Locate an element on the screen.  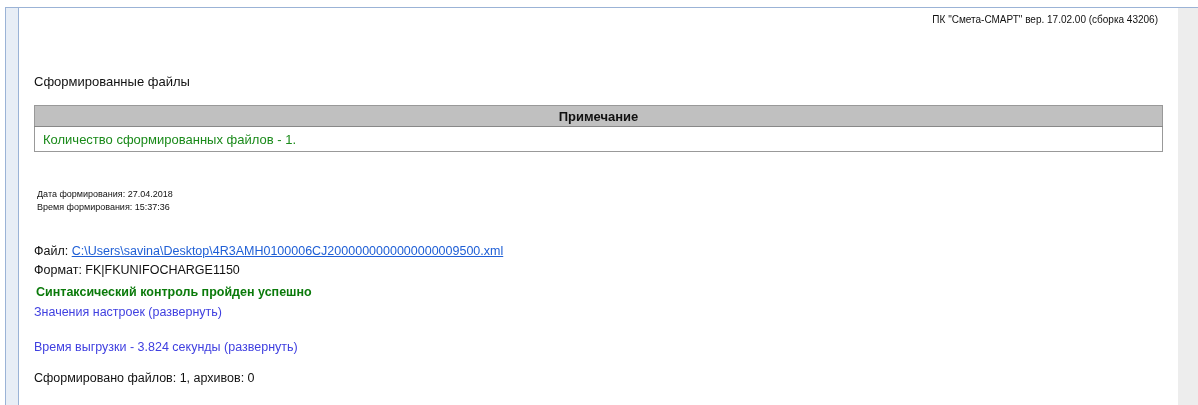
format-text: Формат: FK|FKUNIFOCHARGE1150 is located at coordinates (137, 270).